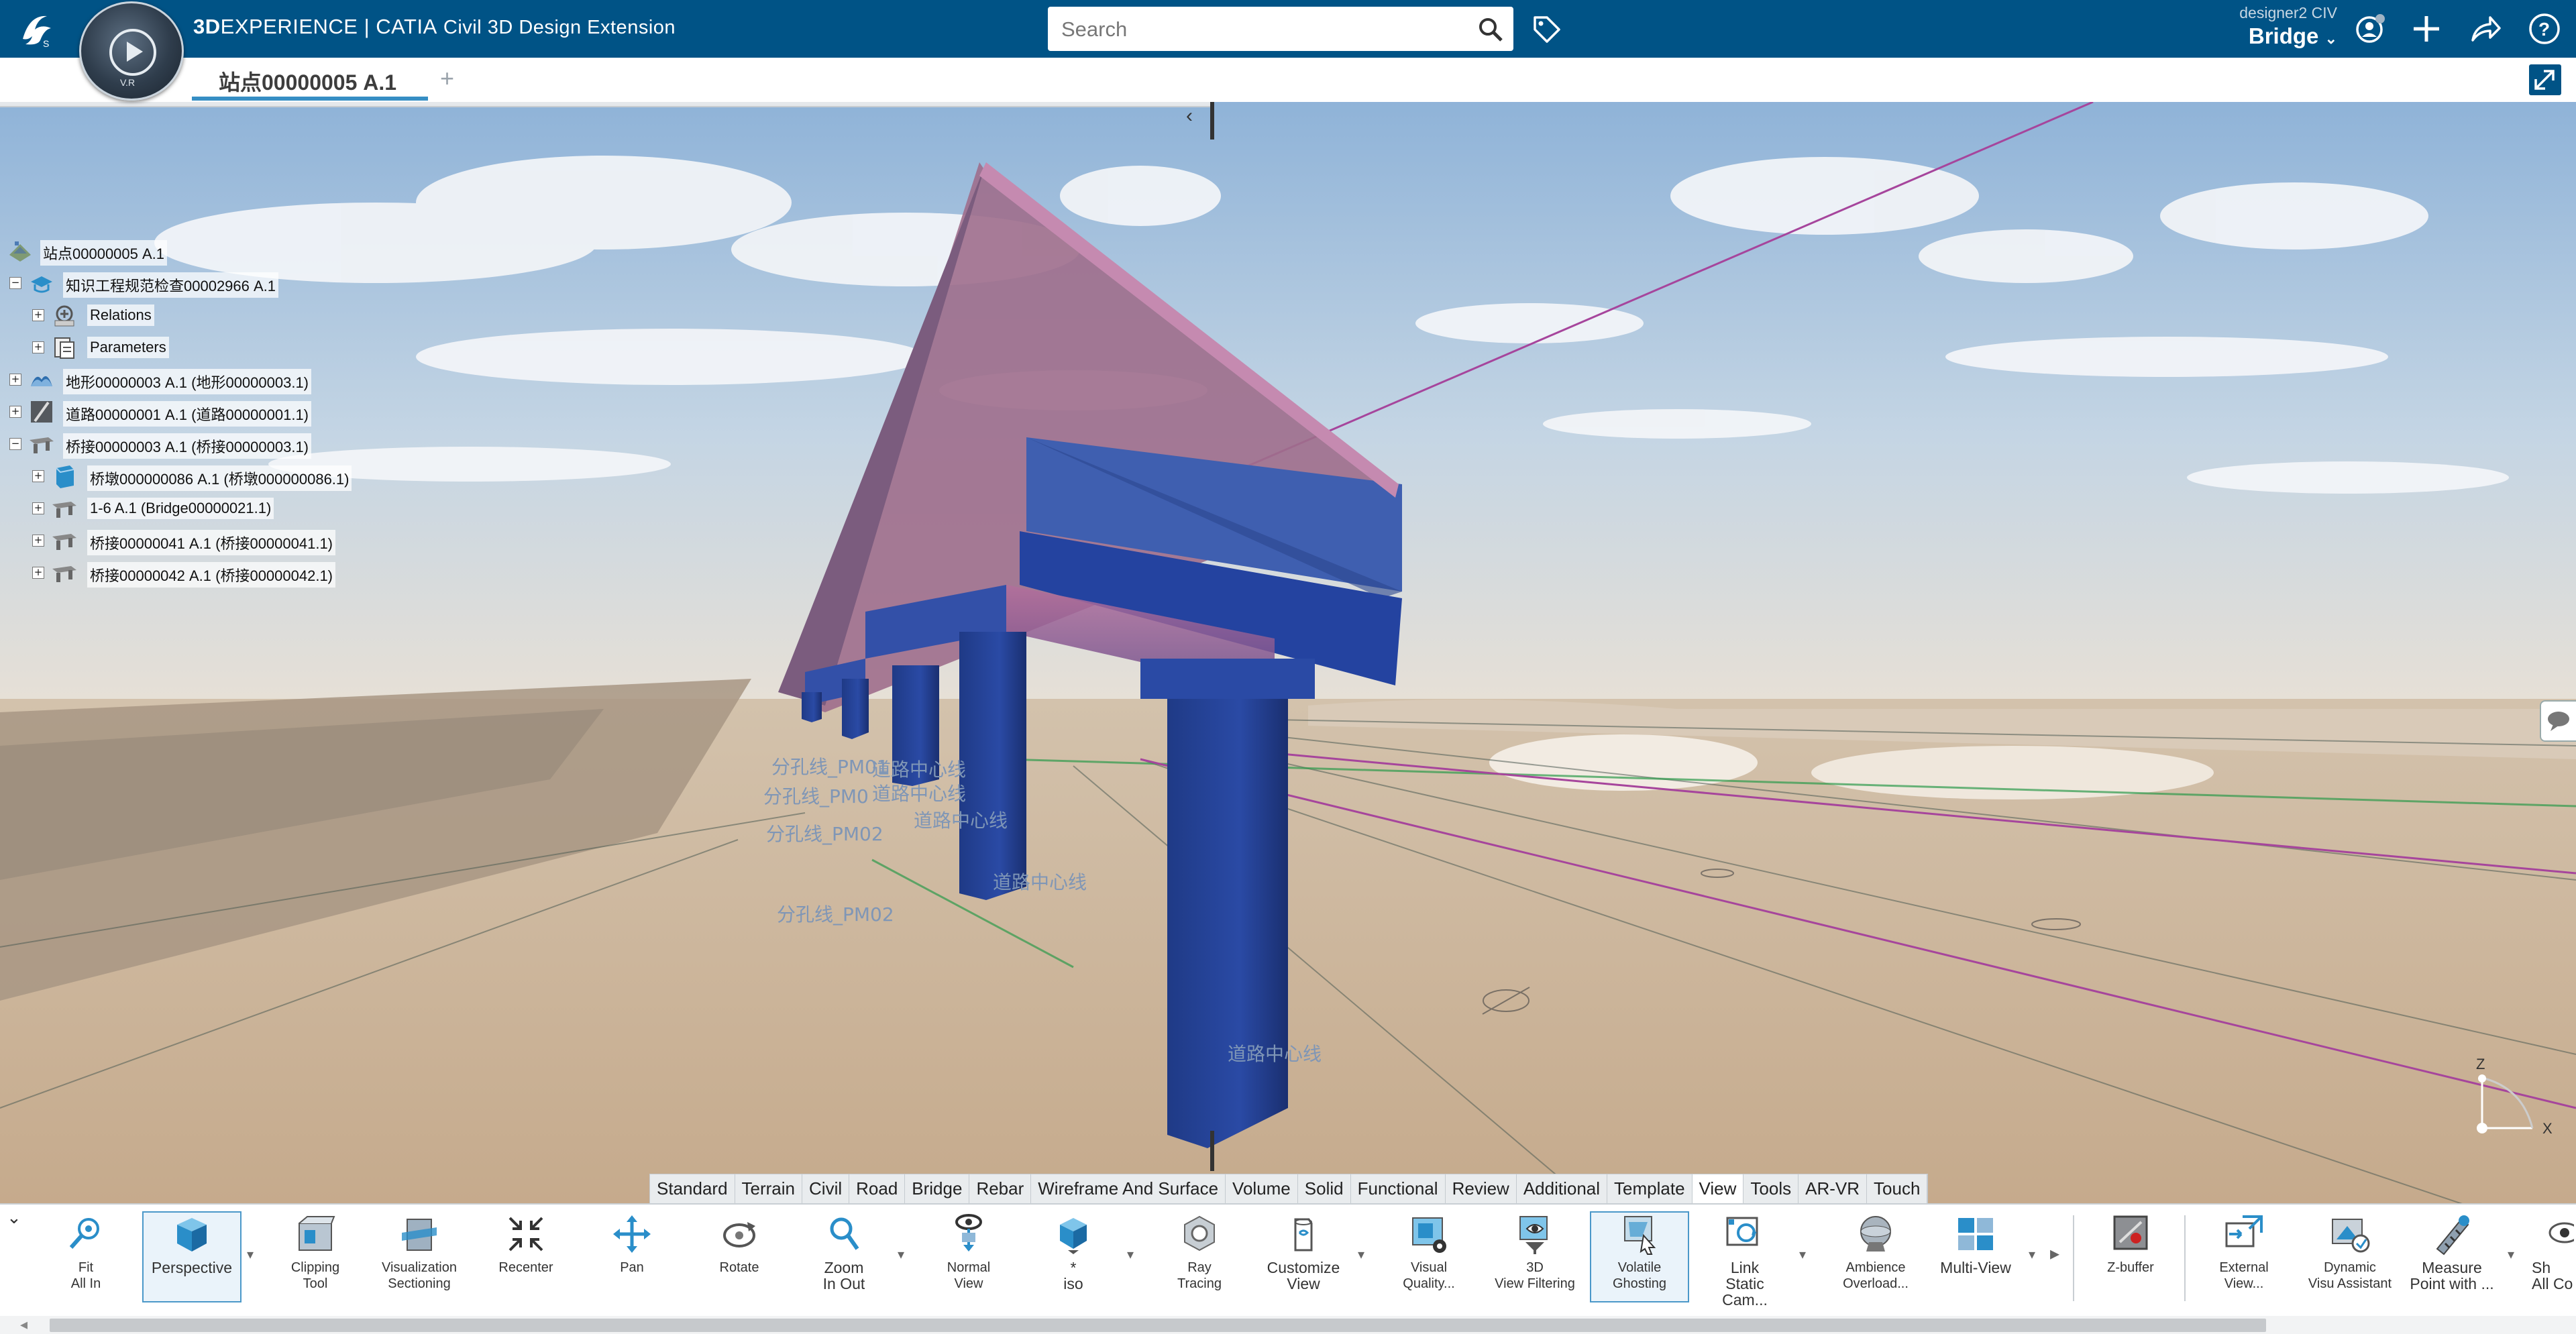  I want to click on zoom-in-out-button: Zoom In Out, so click(844, 1252).